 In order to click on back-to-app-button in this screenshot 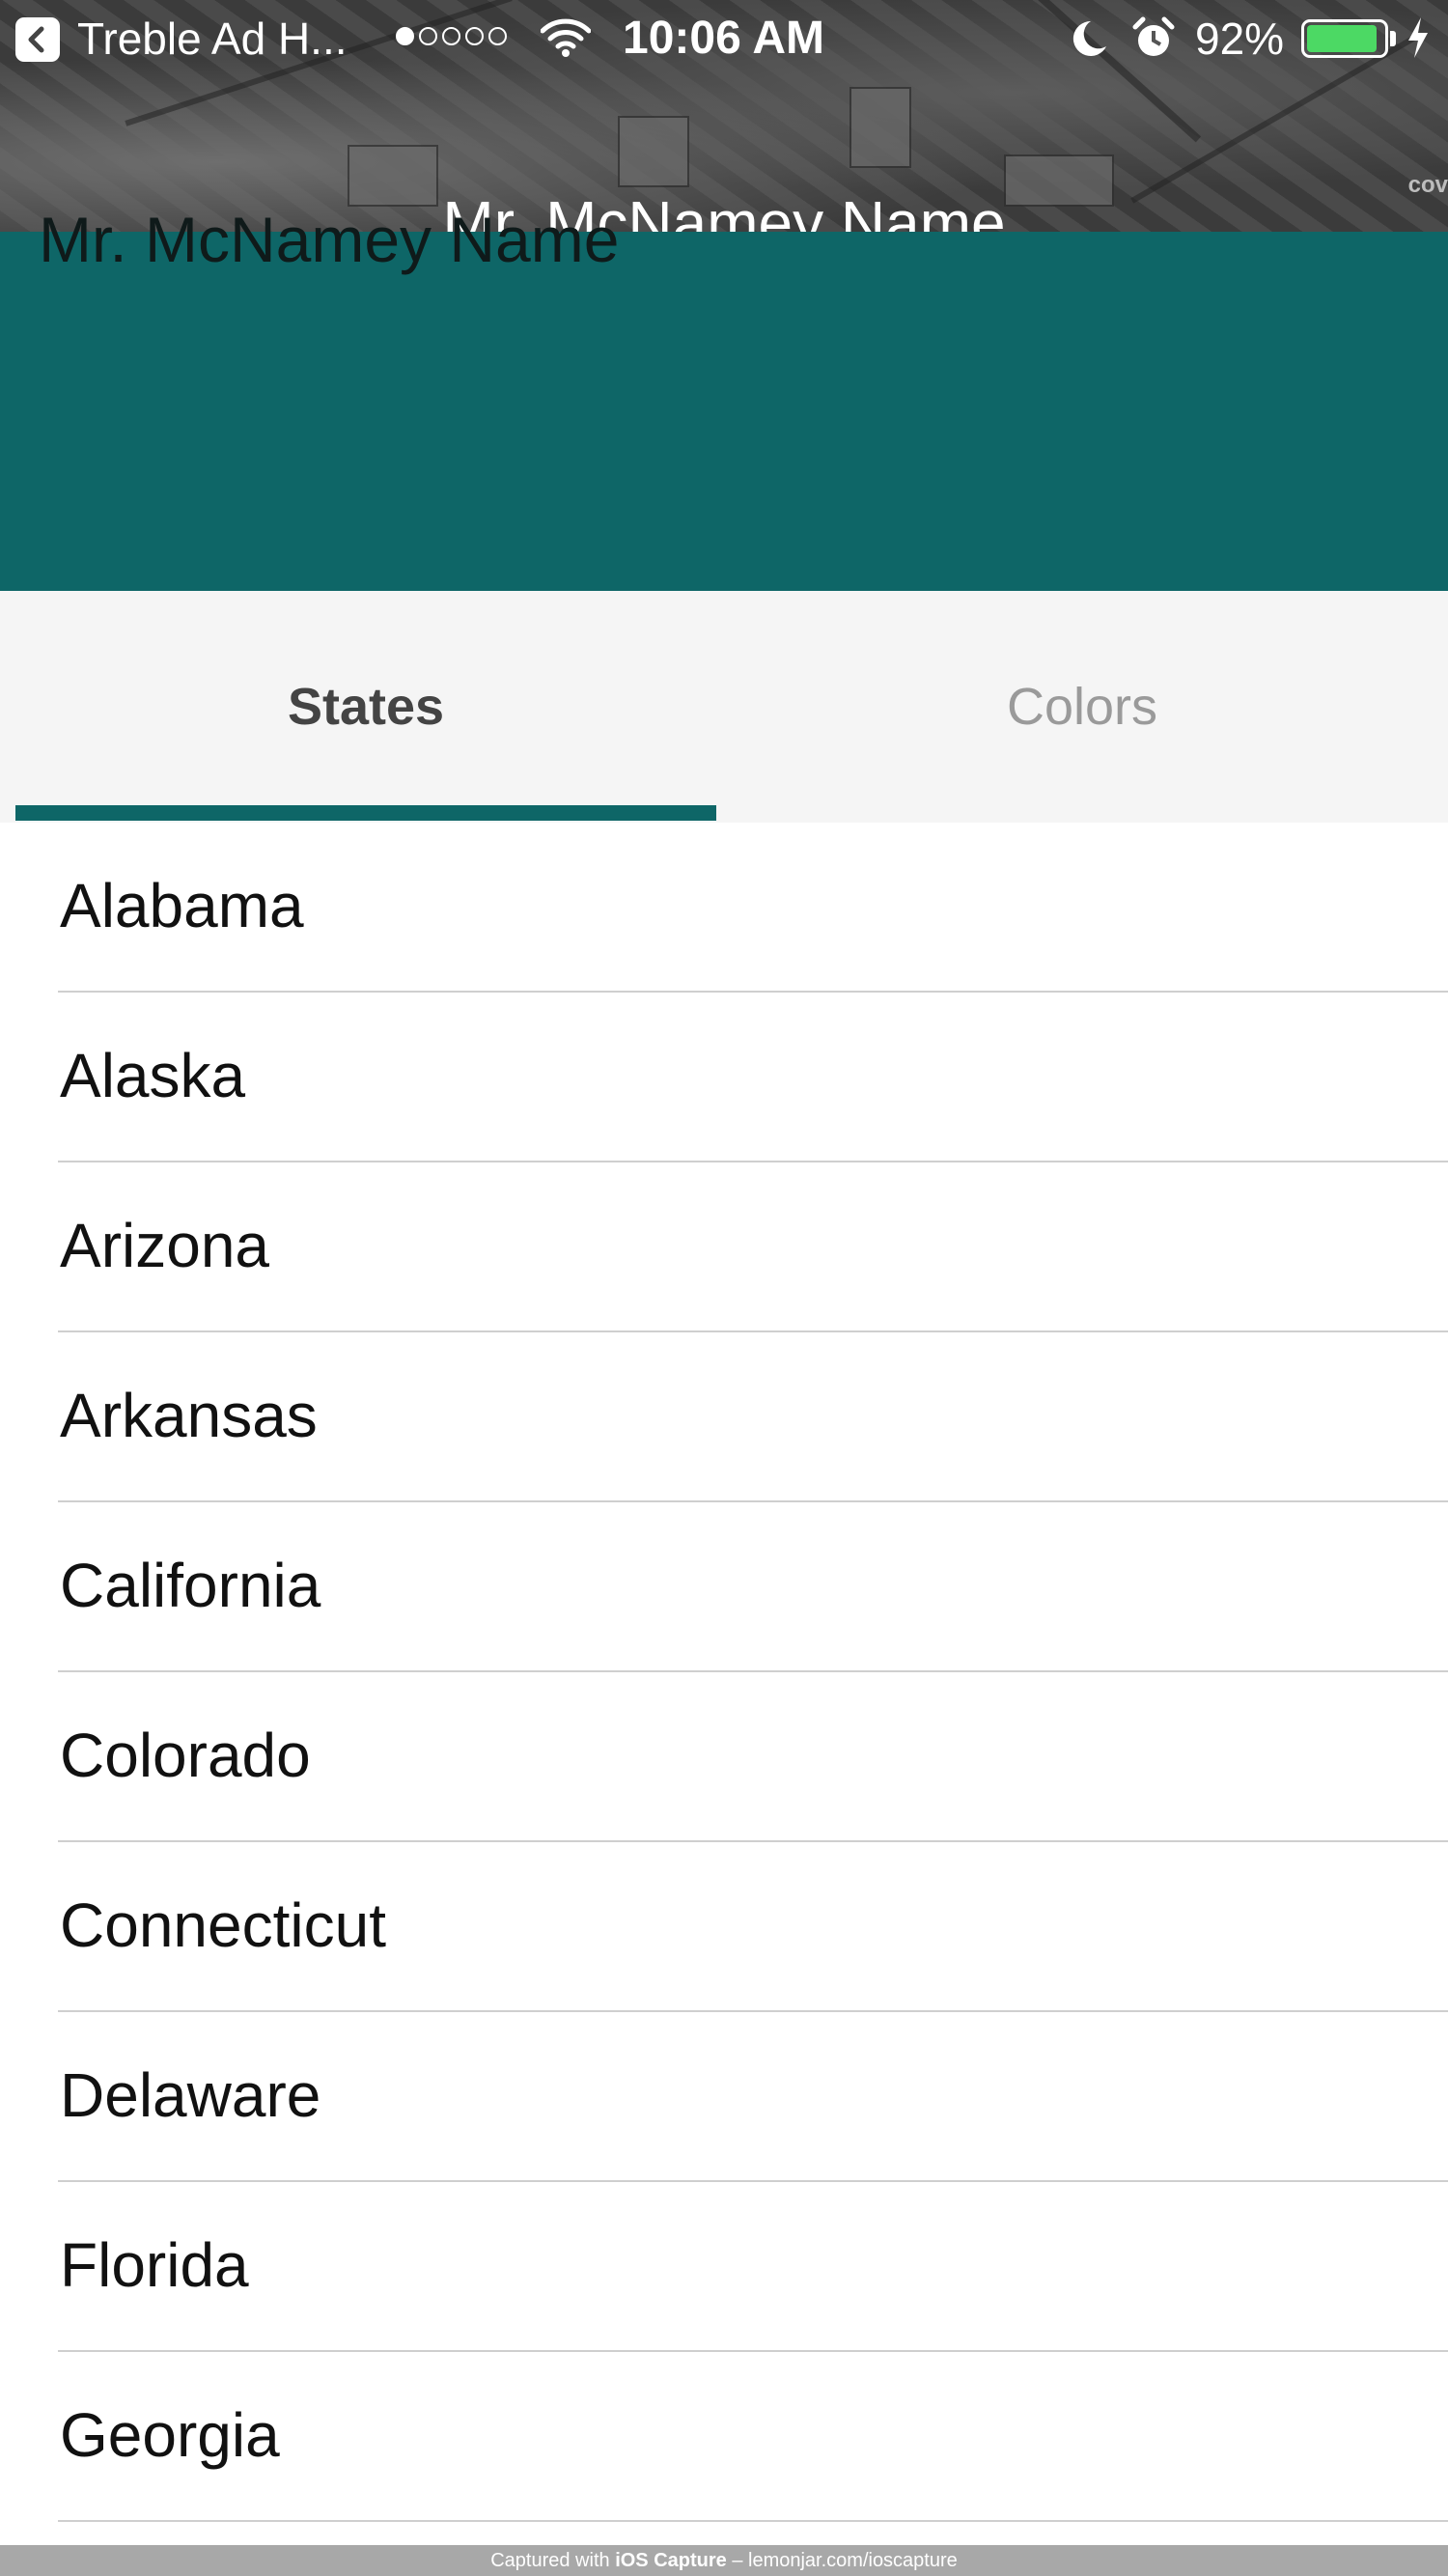, I will do `click(38, 40)`.